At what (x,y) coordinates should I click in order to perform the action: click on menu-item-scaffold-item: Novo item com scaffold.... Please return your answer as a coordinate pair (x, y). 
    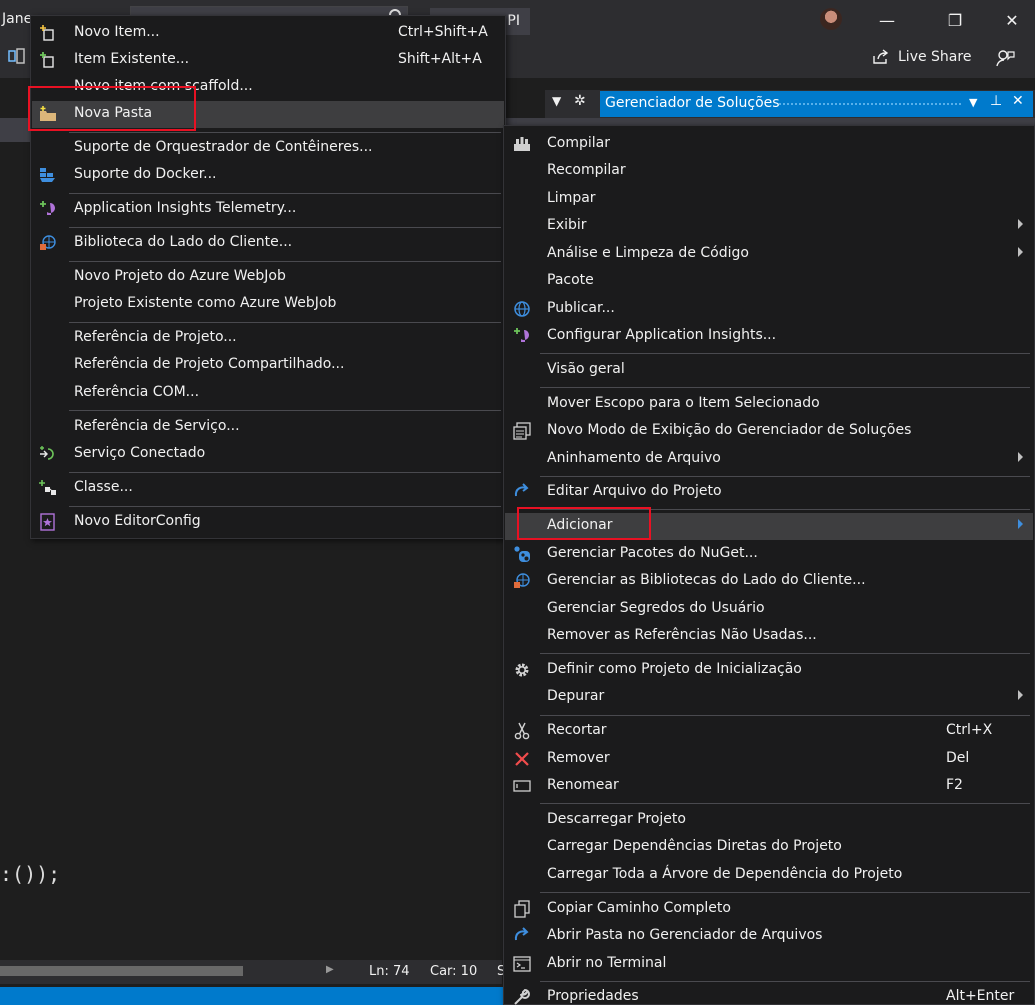
    Looking at the image, I should click on (268, 87).